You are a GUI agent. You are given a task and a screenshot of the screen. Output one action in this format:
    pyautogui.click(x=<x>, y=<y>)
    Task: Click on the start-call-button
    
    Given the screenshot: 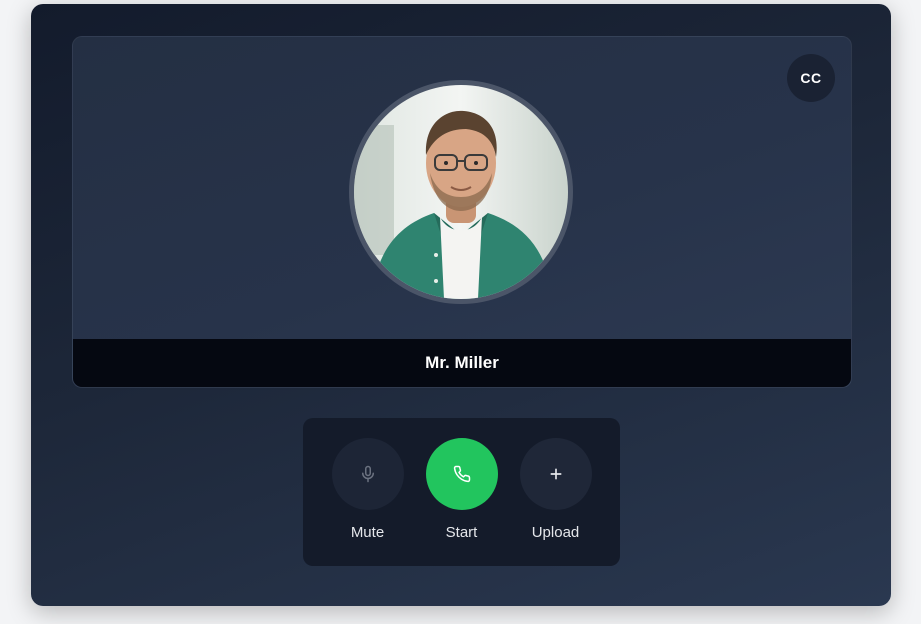 What is the action you would take?
    pyautogui.click(x=461, y=474)
    